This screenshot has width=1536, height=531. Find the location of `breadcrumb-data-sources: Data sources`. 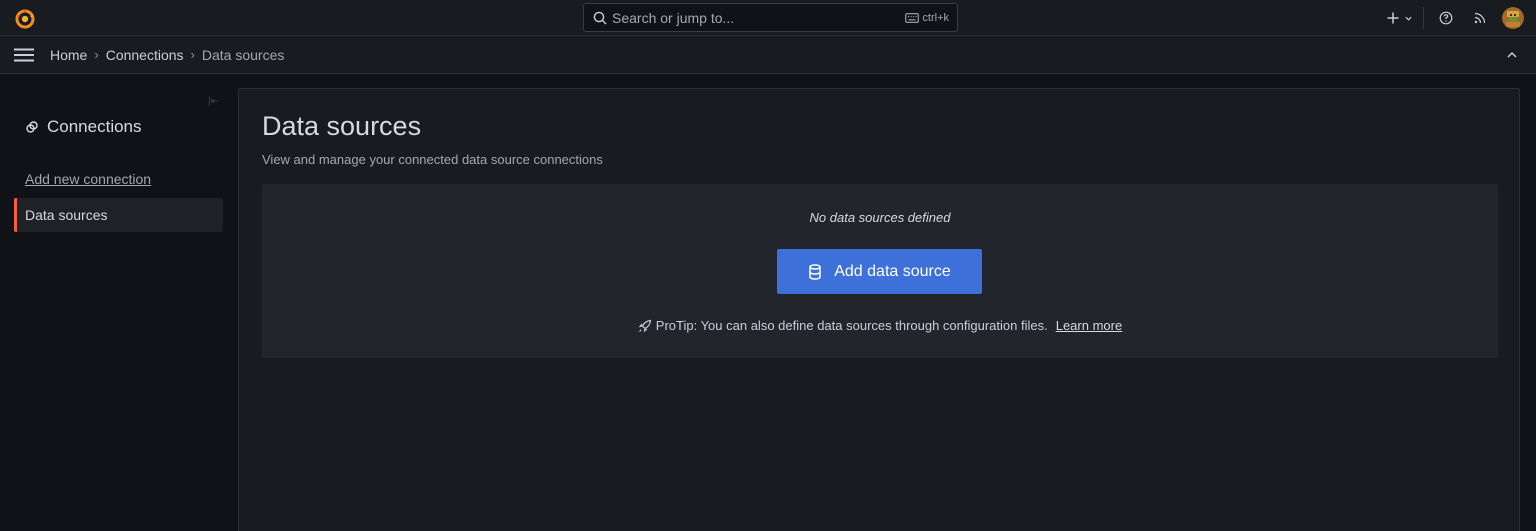

breadcrumb-data-sources: Data sources is located at coordinates (243, 54).